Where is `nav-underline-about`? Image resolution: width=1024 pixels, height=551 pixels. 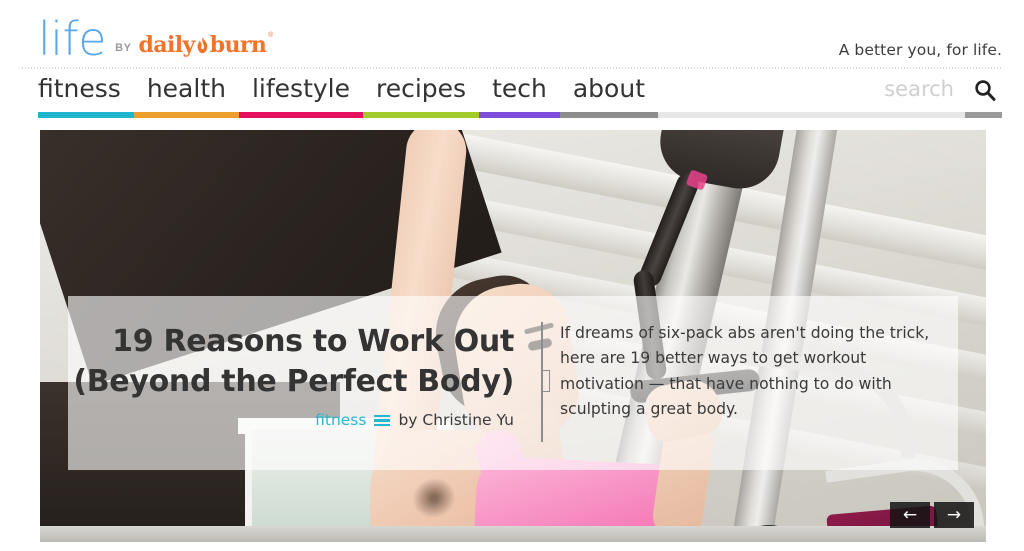
nav-underline-about is located at coordinates (608, 115).